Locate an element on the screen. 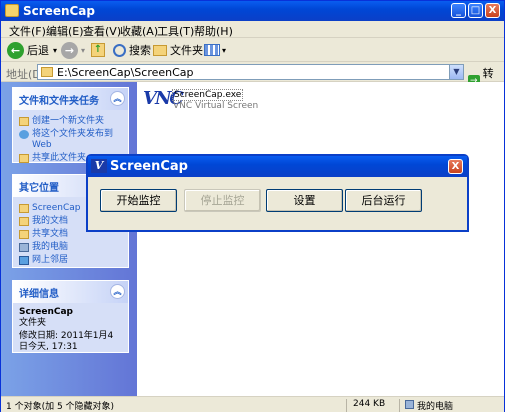 The image size is (505, 412). forward-arrow-icon: → is located at coordinates (69, 50).